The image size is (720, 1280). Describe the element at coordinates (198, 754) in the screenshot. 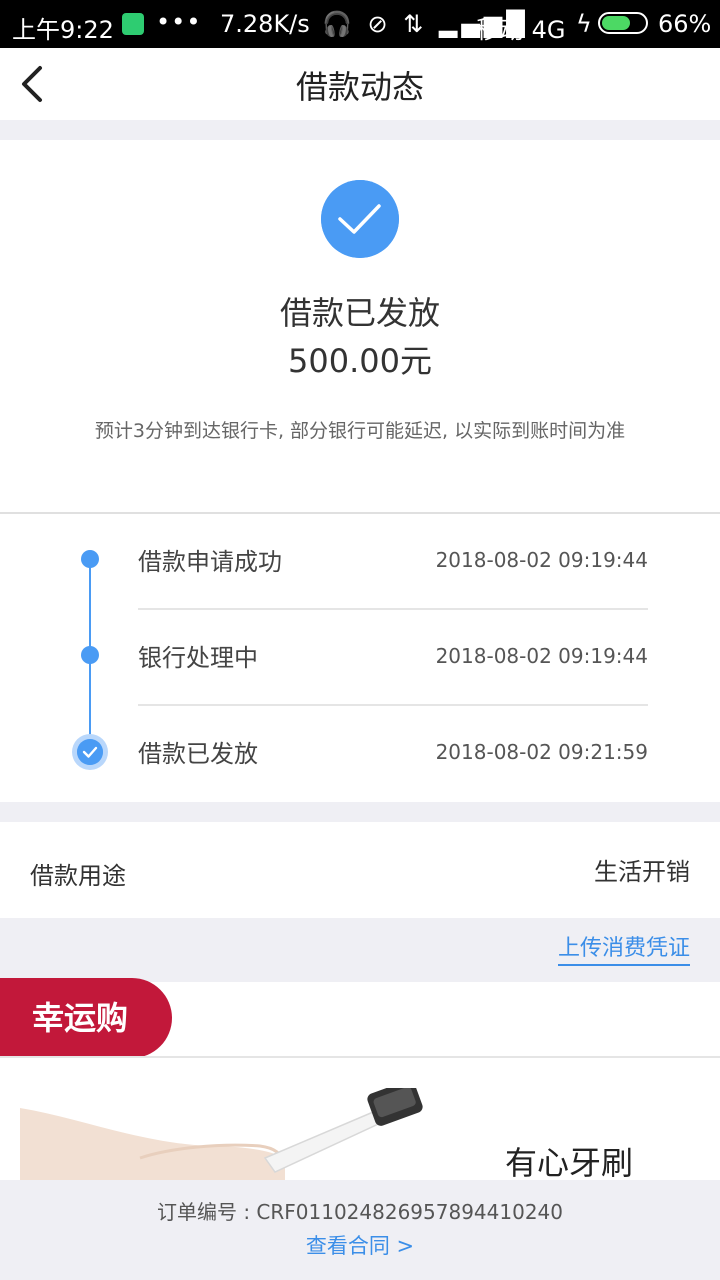

I see `timeline-step-label: 借款已发放` at that location.